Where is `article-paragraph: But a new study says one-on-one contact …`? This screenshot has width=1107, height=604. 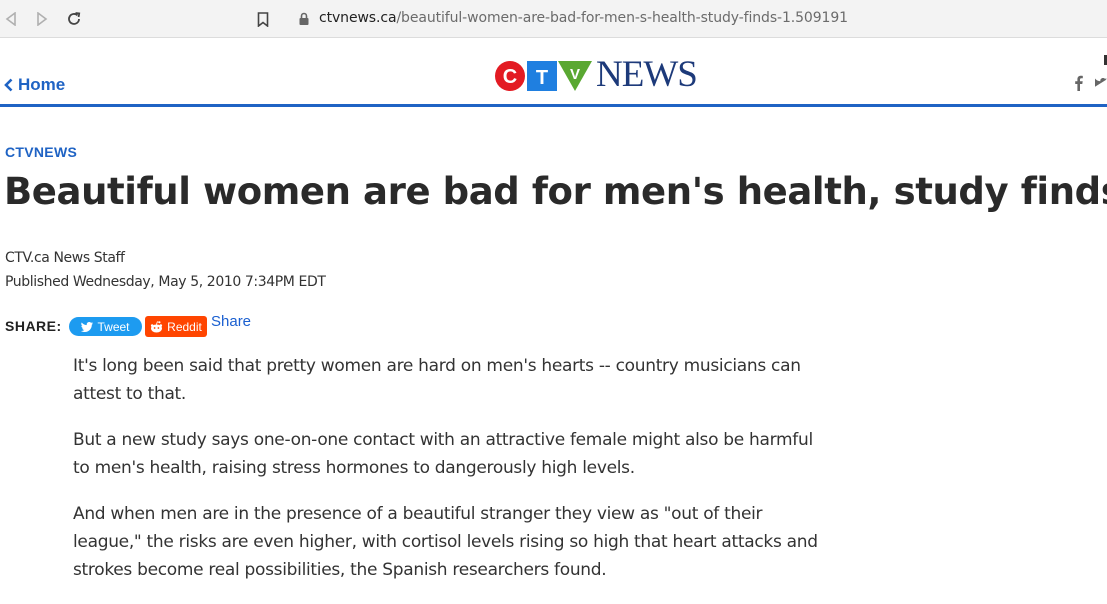 article-paragraph: But a new study says one-on-one contact … is located at coordinates (443, 454).